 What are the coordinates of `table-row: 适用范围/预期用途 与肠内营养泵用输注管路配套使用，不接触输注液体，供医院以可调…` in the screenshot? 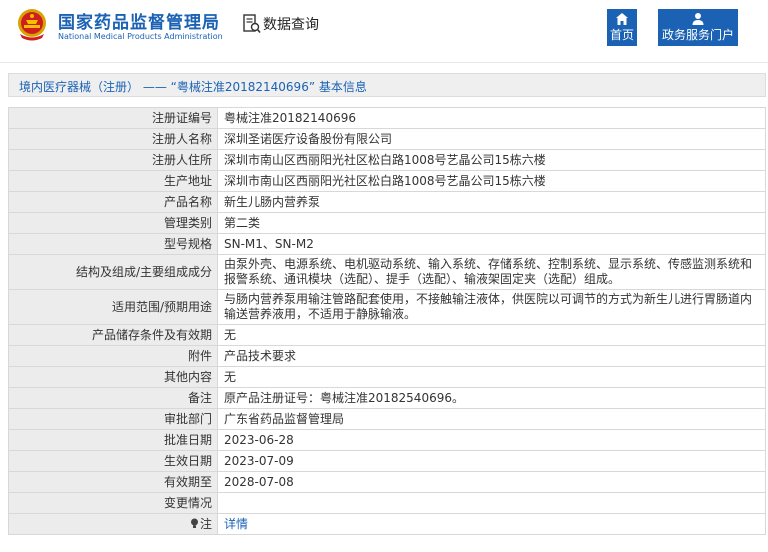 It's located at (387, 307).